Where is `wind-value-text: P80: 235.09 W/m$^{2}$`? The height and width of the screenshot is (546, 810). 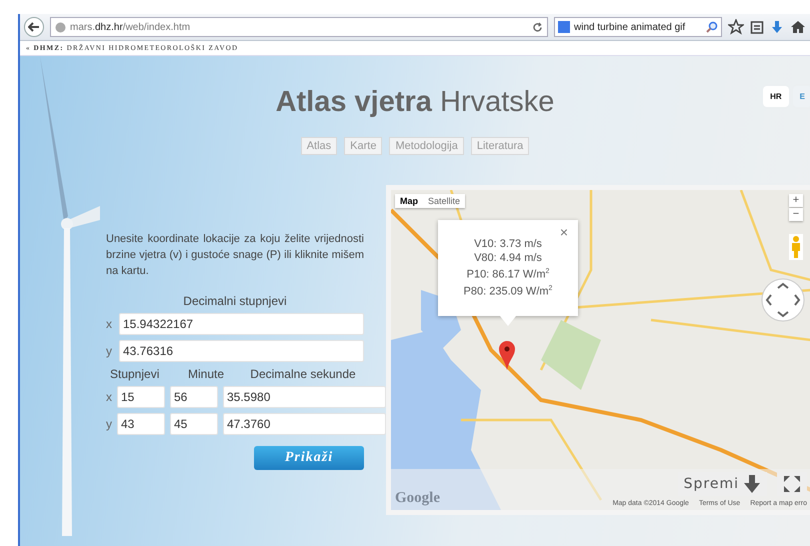 wind-value-text: P80: 235.09 W/m$^{2}$ is located at coordinates (508, 291).